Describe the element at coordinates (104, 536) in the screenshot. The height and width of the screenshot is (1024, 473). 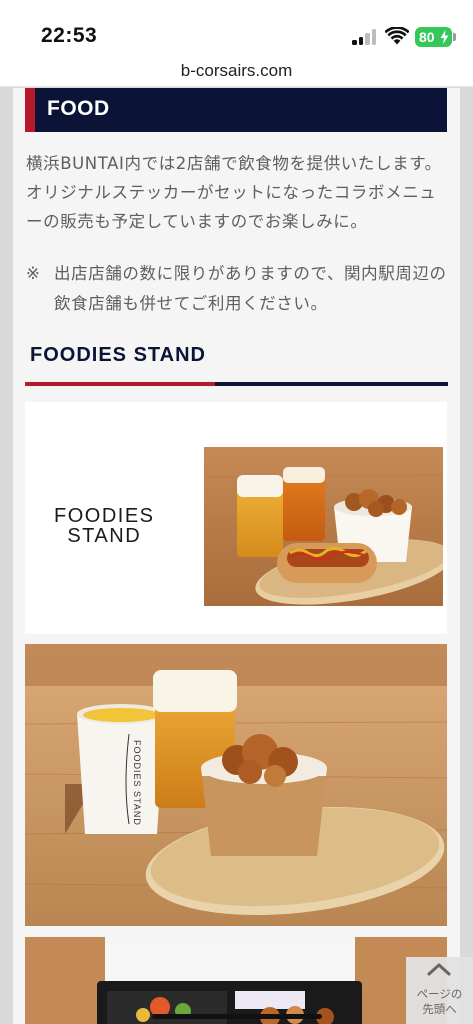
I see `logo-line-2: STAND` at that location.